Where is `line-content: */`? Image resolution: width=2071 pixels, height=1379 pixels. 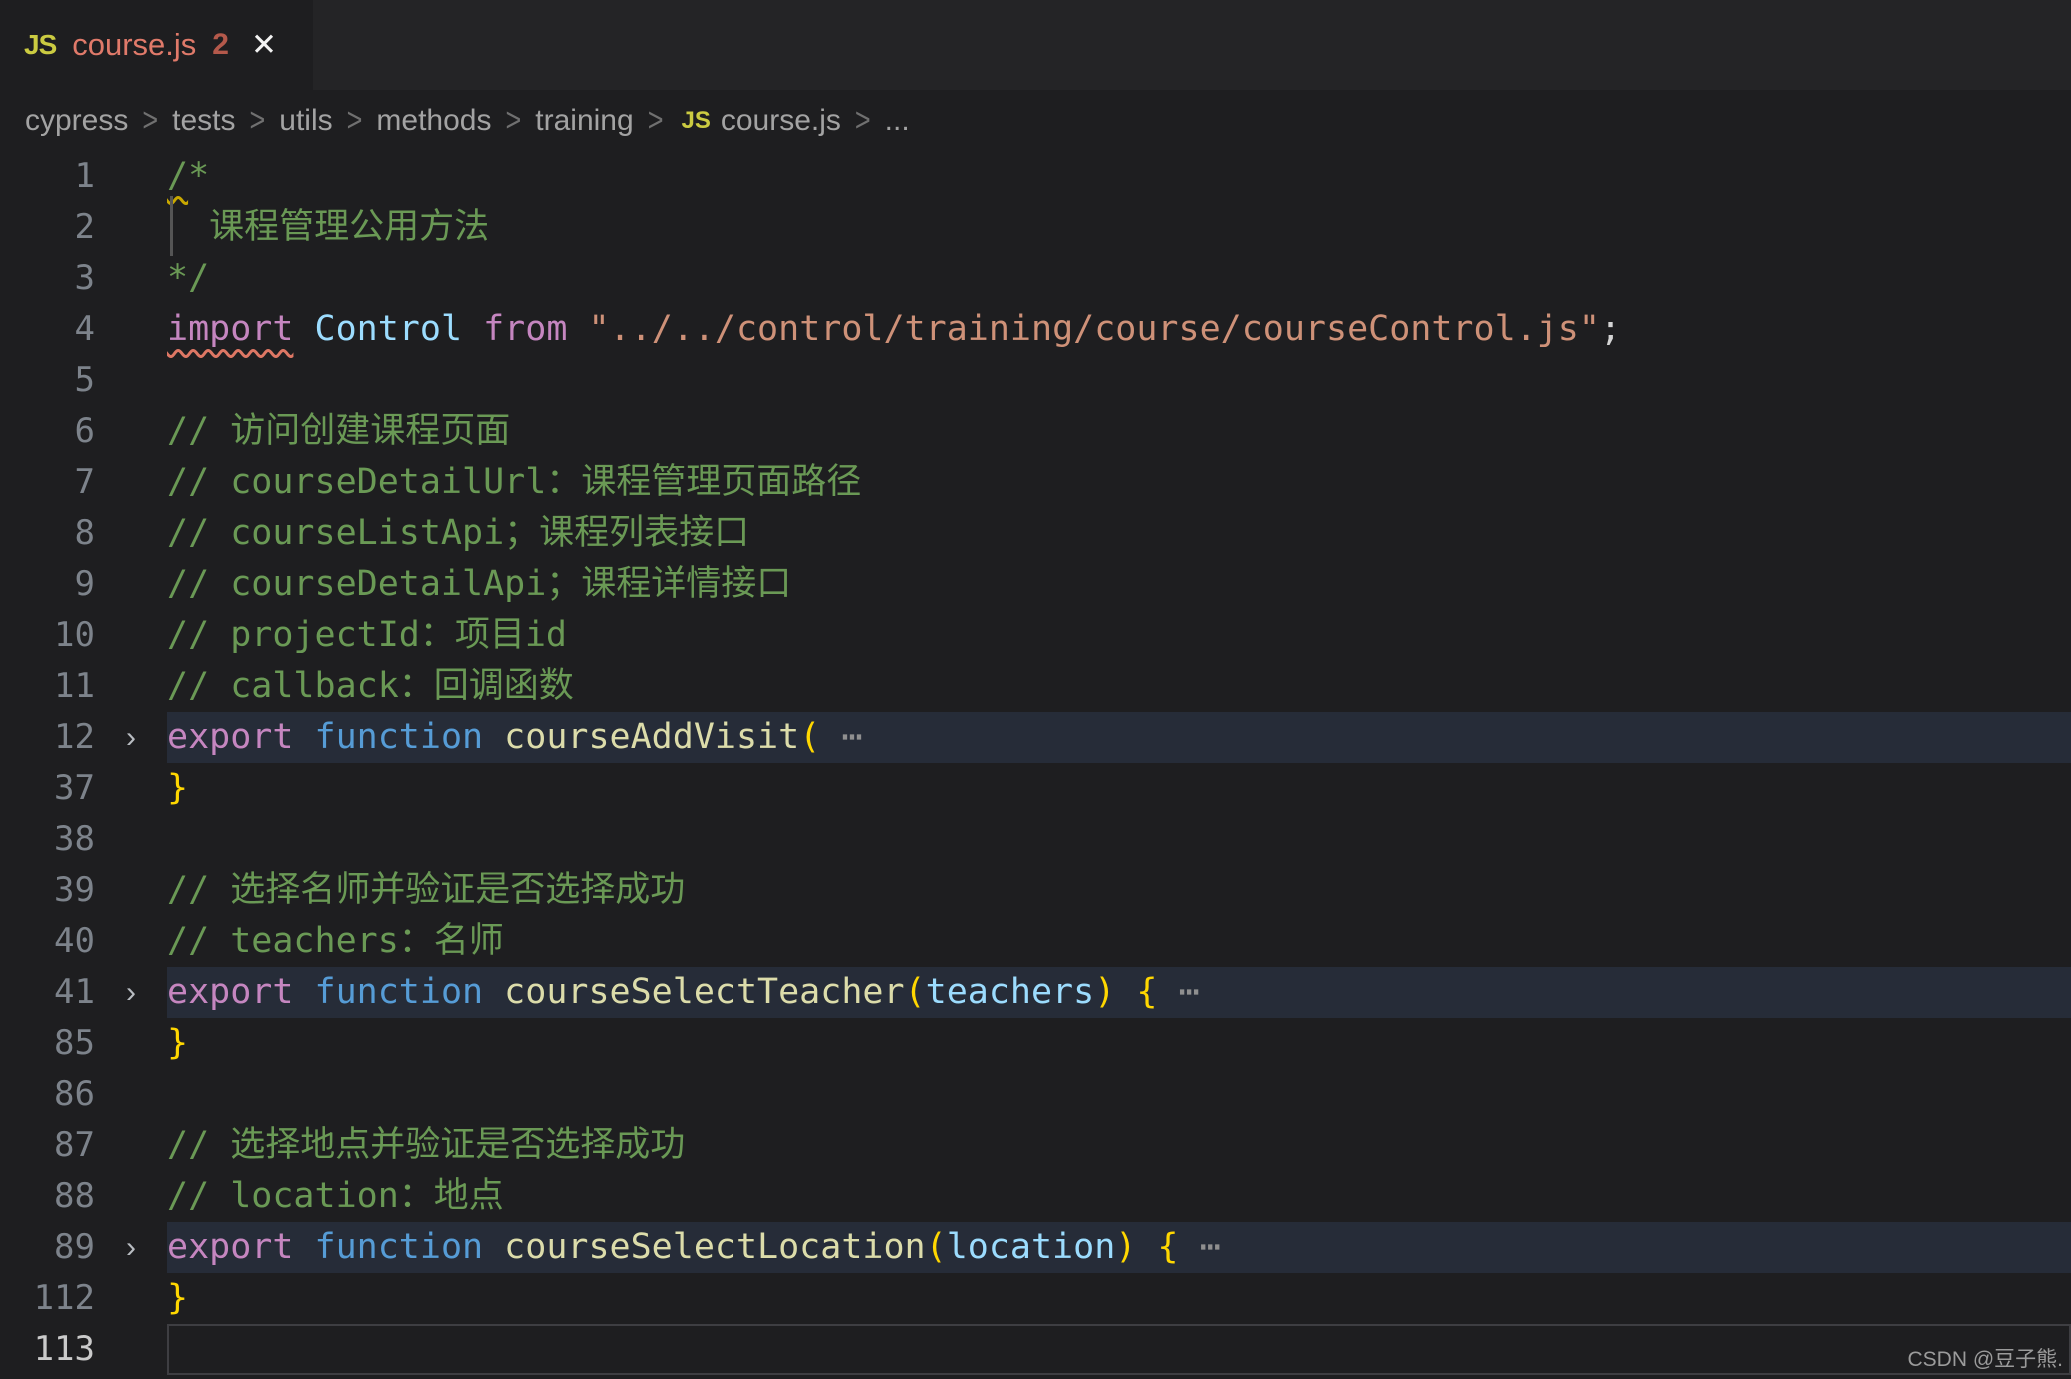 line-content: */ is located at coordinates (1119, 278).